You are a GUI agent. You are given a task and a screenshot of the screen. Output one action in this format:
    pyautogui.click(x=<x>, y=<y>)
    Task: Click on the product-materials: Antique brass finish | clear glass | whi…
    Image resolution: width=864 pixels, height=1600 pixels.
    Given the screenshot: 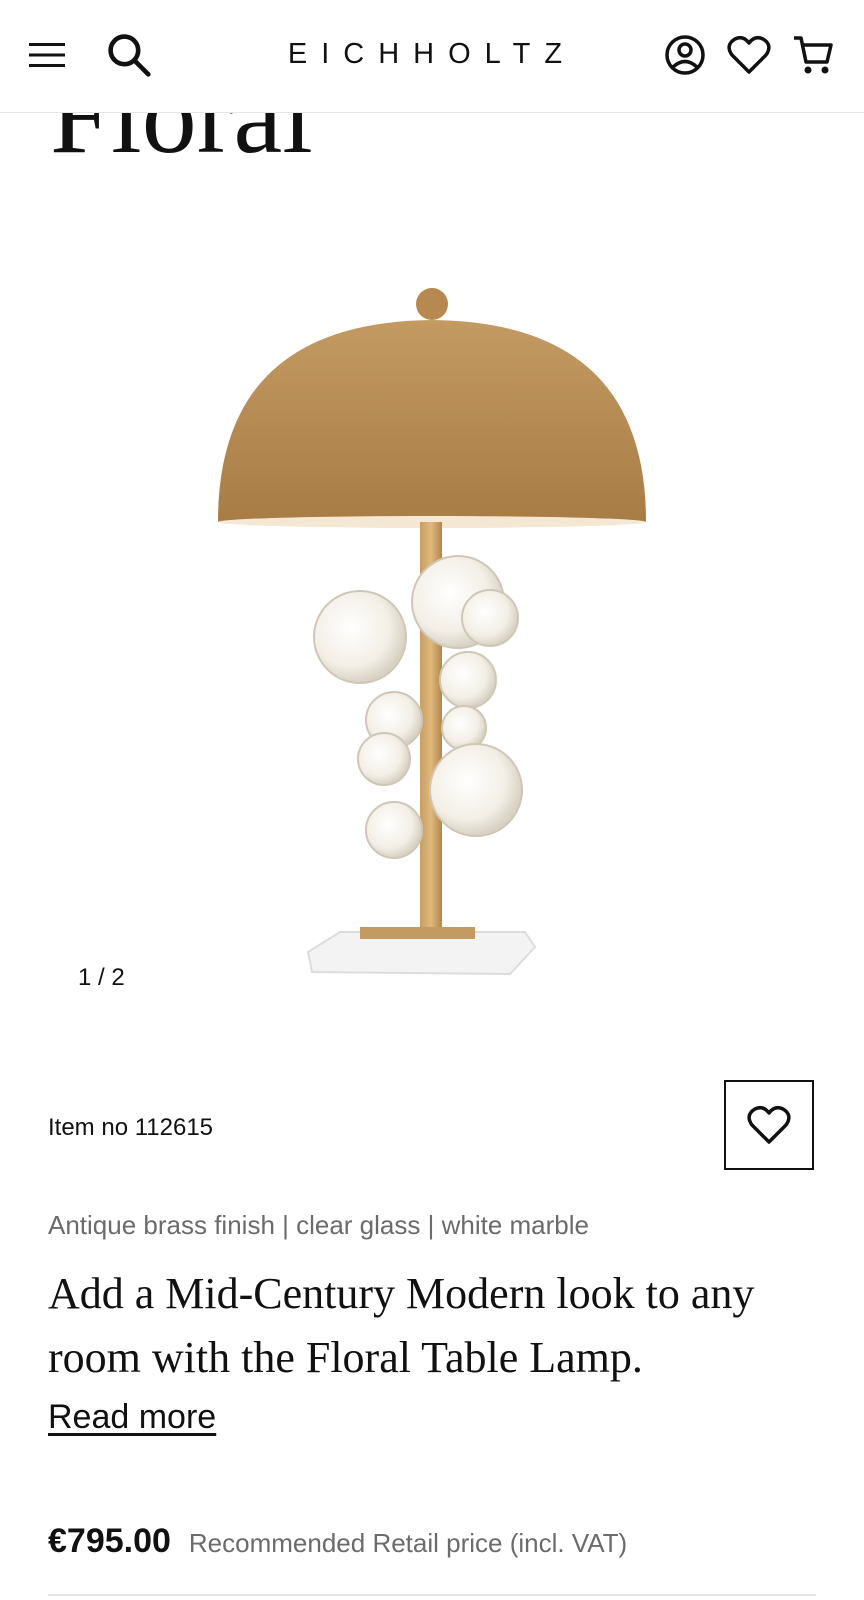 What is the action you would take?
    pyautogui.click(x=318, y=1225)
    